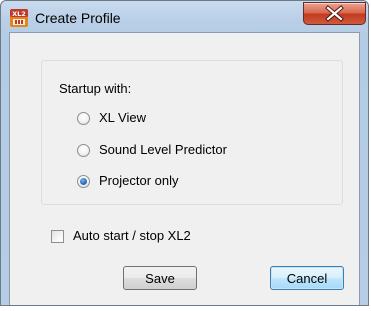  I want to click on window-title: Create Profile, so click(78, 18).